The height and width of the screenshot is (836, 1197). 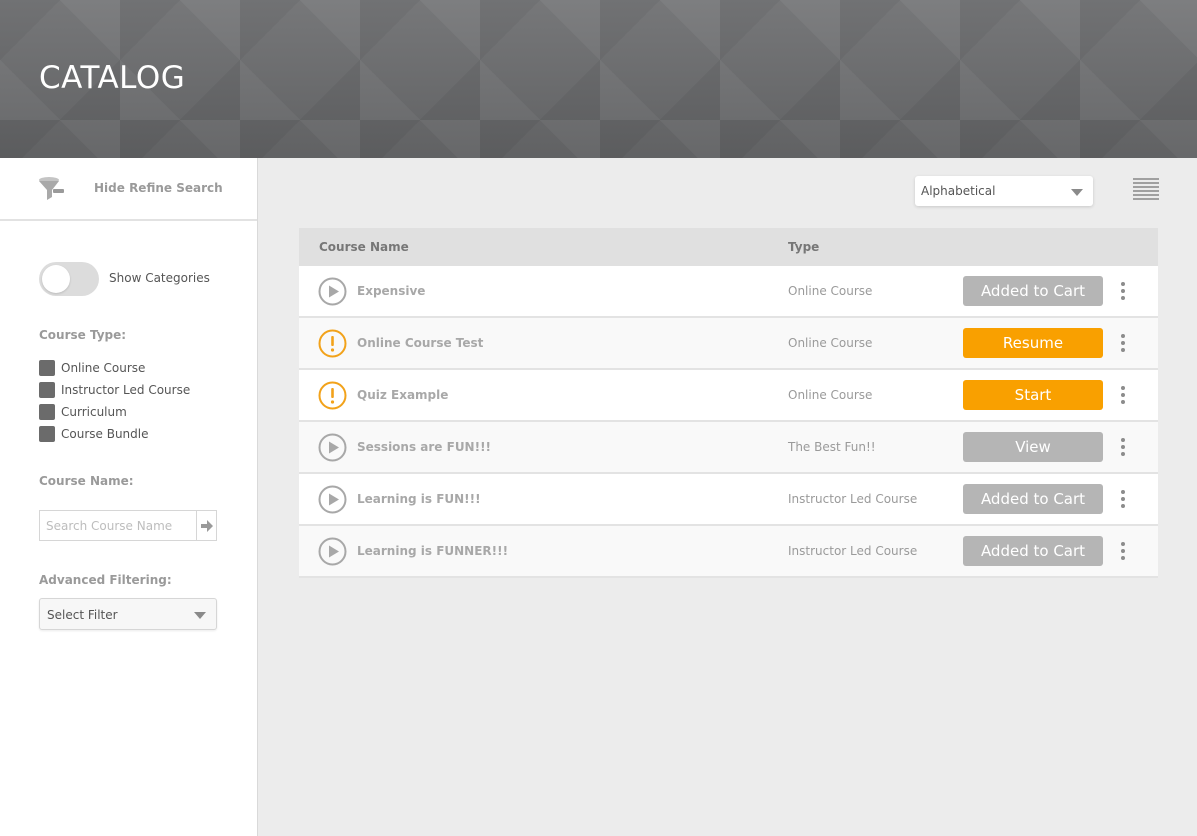 What do you see at coordinates (1004, 191) in the screenshot?
I see `sort-select: Alphabetical` at bounding box center [1004, 191].